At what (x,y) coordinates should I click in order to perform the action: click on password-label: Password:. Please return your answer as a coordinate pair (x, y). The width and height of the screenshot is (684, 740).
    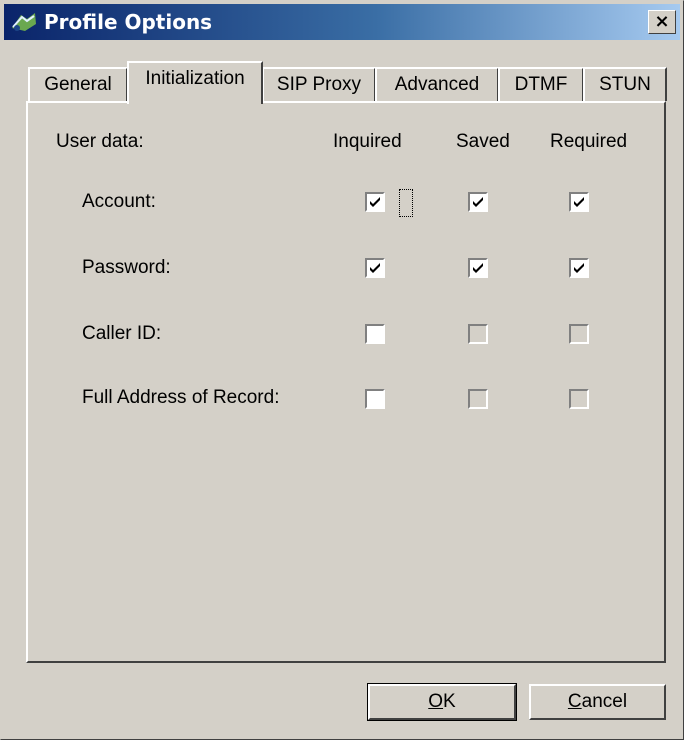
    Looking at the image, I should click on (126, 267).